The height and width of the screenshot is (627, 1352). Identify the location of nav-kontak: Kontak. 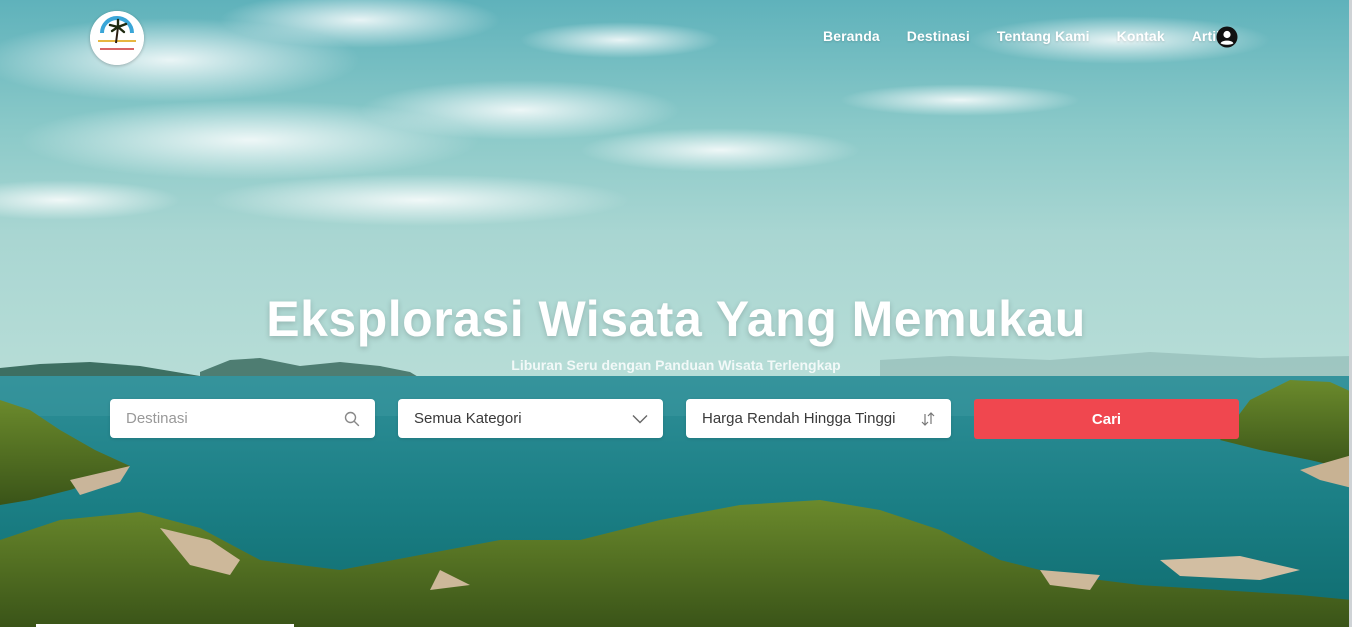
(1141, 36).